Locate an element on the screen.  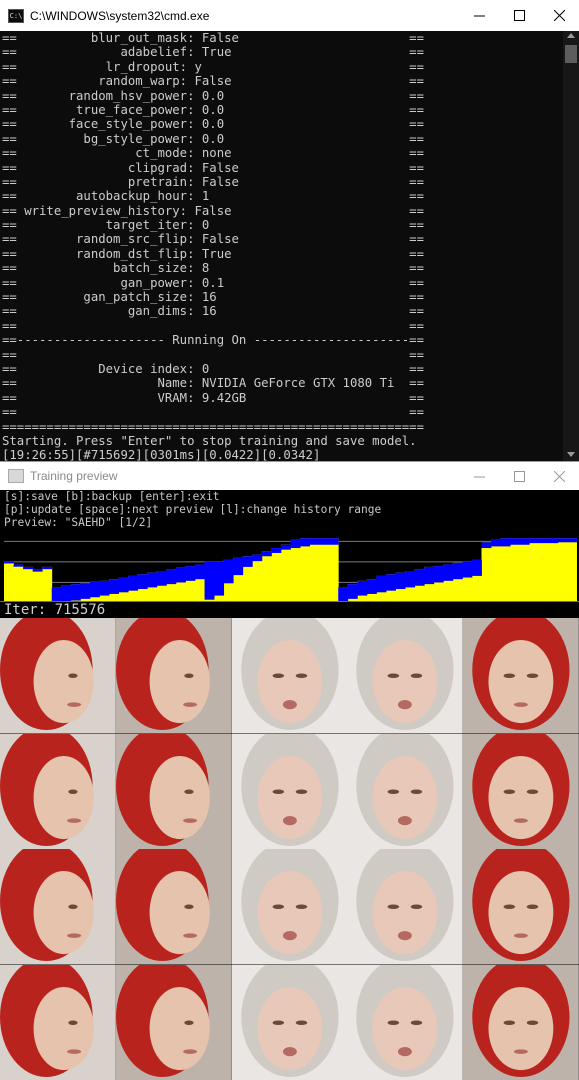
loss-history-graph is located at coordinates (290, 571).